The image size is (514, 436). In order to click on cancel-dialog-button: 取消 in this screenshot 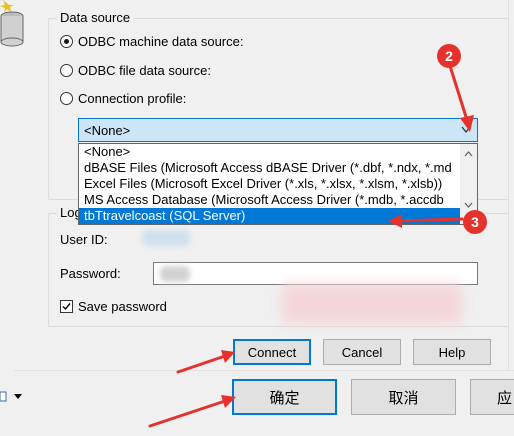, I will do `click(403, 397)`.